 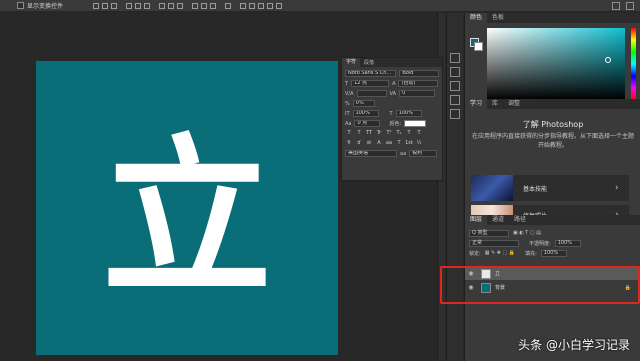 What do you see at coordinates (494, 243) in the screenshot?
I see `blend-mode-select: 正常` at bounding box center [494, 243].